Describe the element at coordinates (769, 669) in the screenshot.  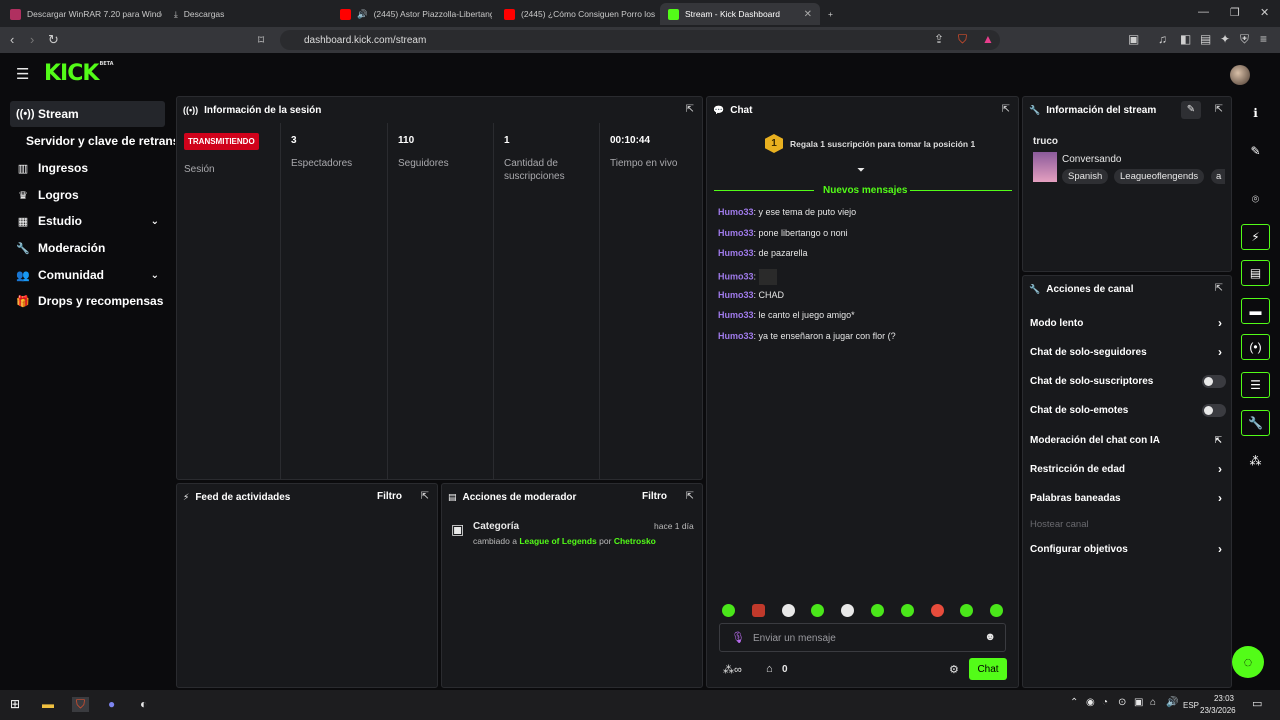
I see `store-icon: ⌂` at that location.